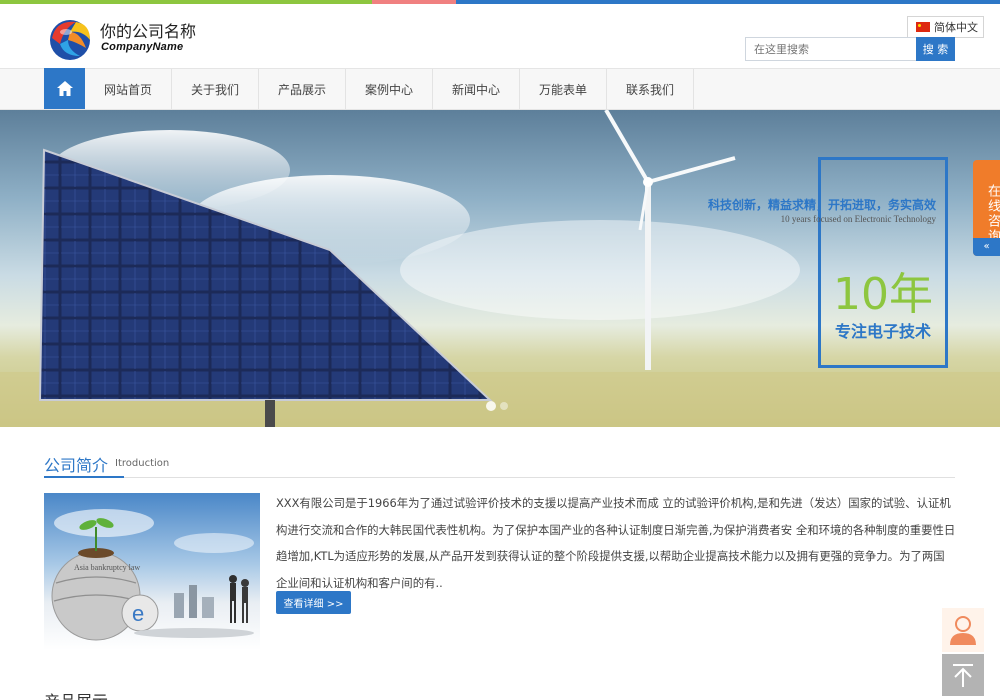 This screenshot has height=700, width=1000. I want to click on language-label: 简体中文, so click(956, 27).